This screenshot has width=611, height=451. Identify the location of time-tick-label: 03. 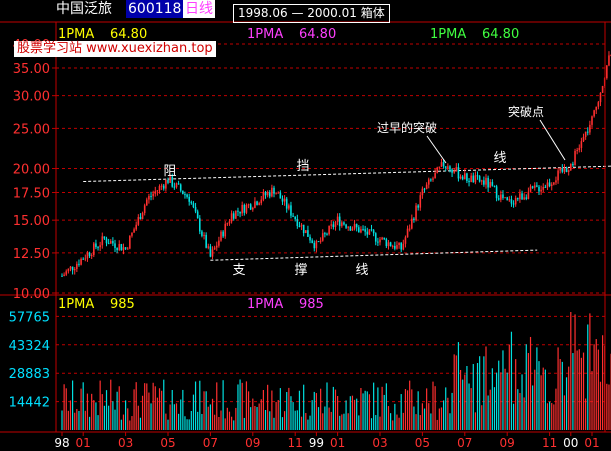
(379, 443).